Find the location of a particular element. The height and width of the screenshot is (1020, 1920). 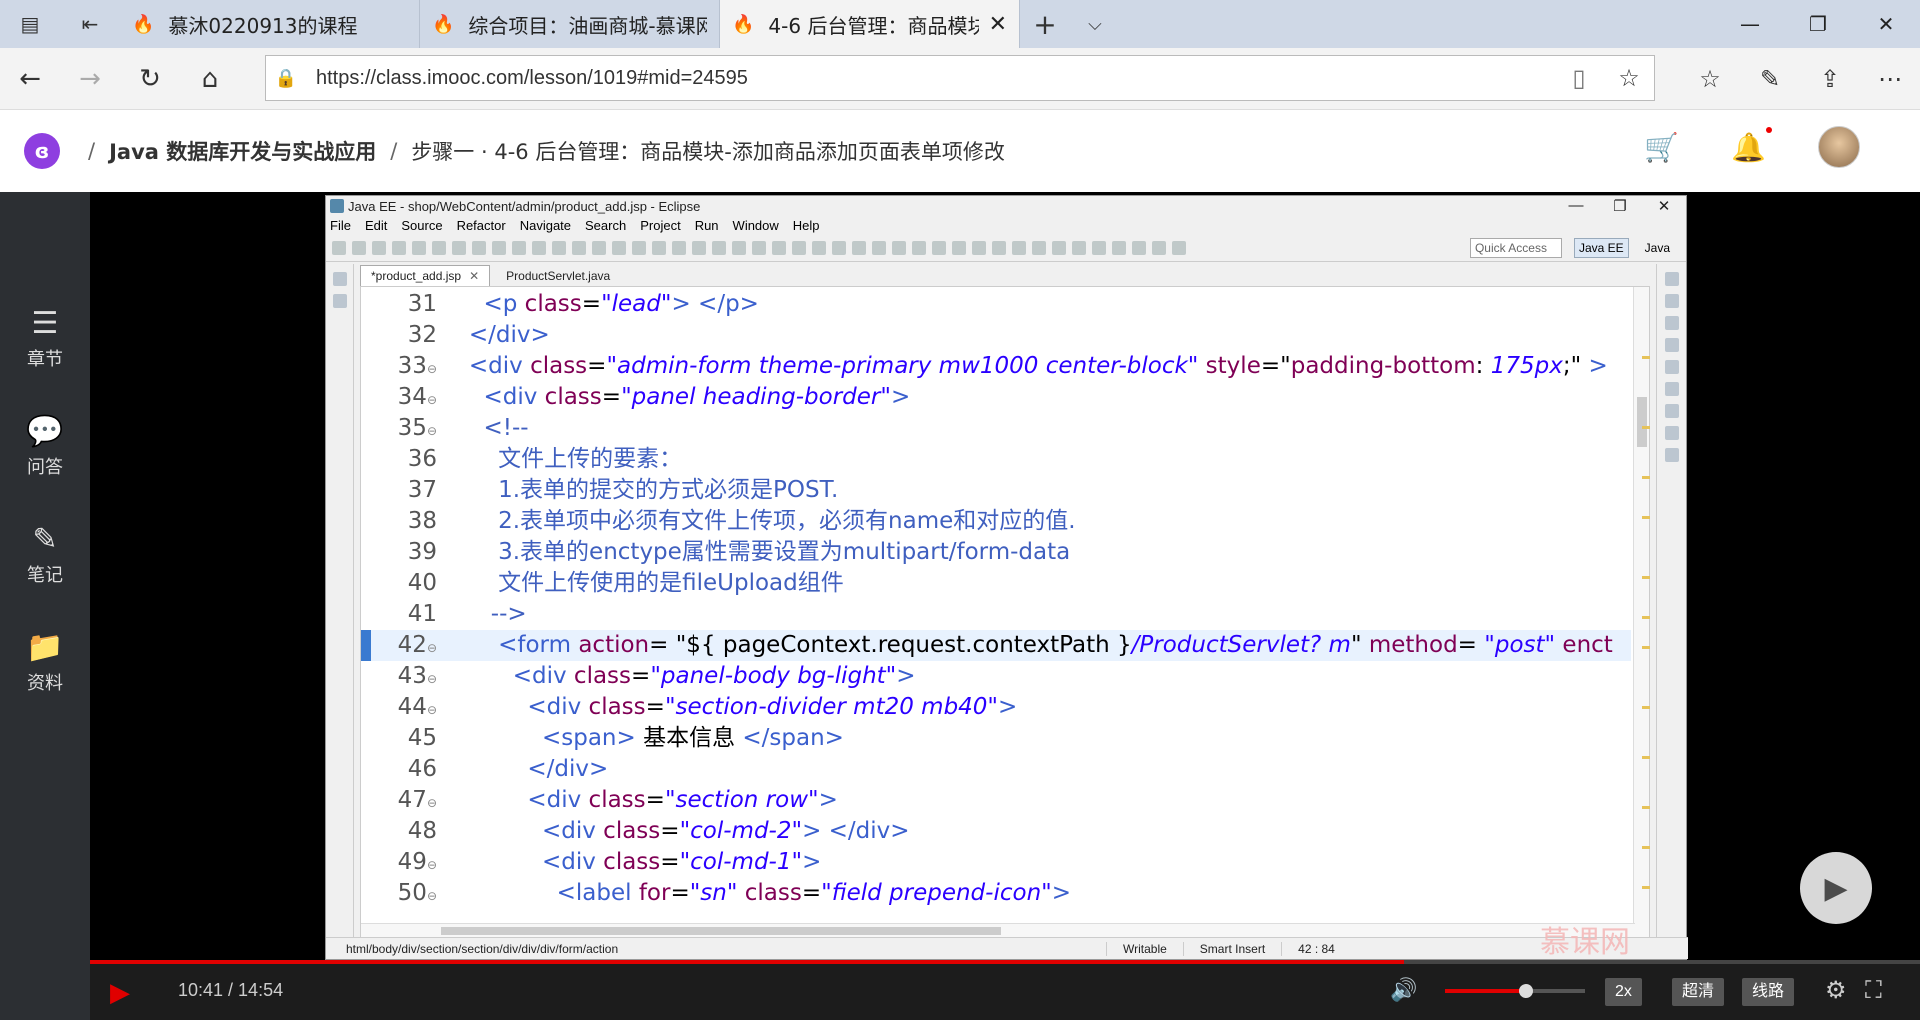

progress-bar is located at coordinates (1005, 962).